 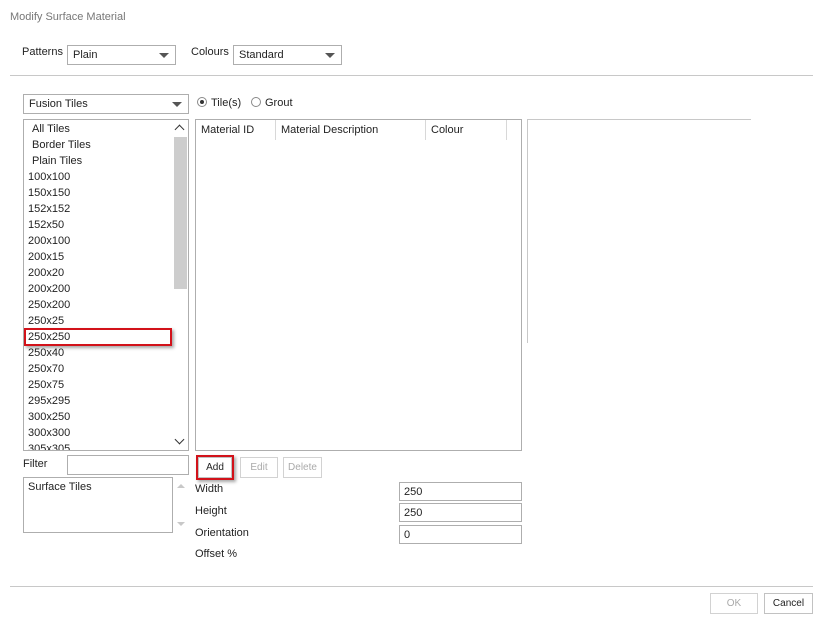 What do you see at coordinates (49, 433) in the screenshot?
I see `list-item: 300x300` at bounding box center [49, 433].